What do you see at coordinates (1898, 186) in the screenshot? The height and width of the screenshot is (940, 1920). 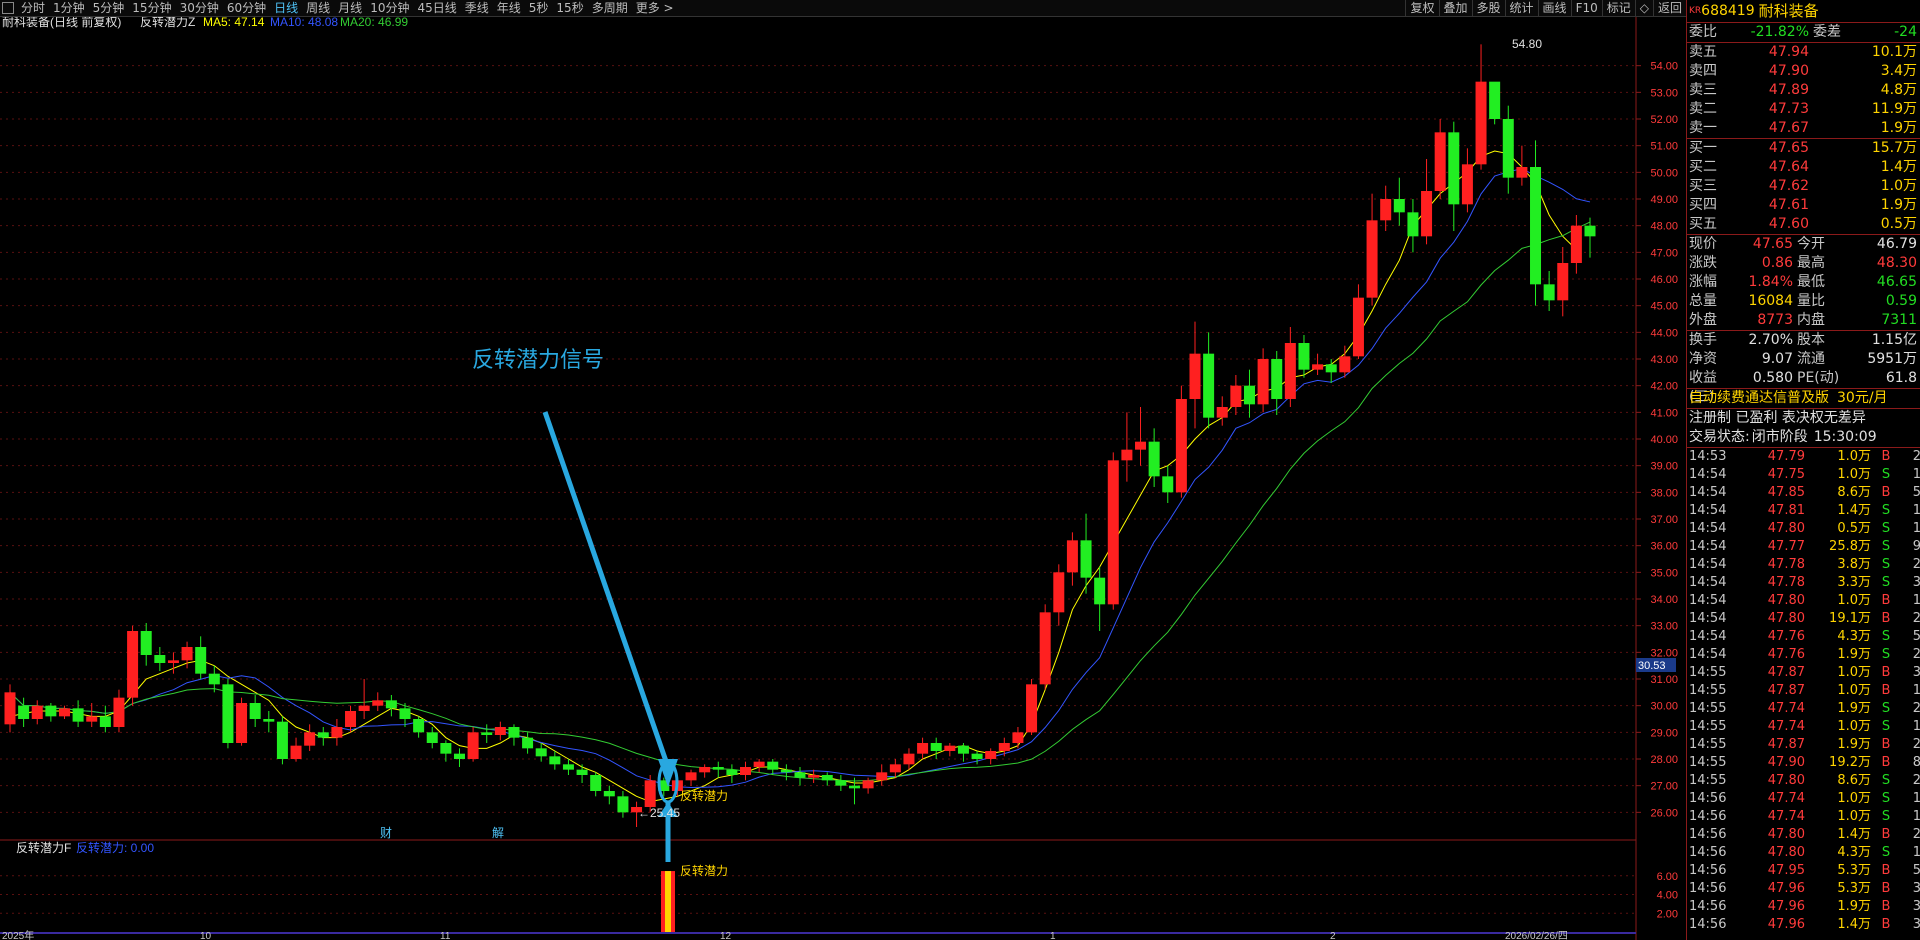 I see `bid-volume: 1.0万` at bounding box center [1898, 186].